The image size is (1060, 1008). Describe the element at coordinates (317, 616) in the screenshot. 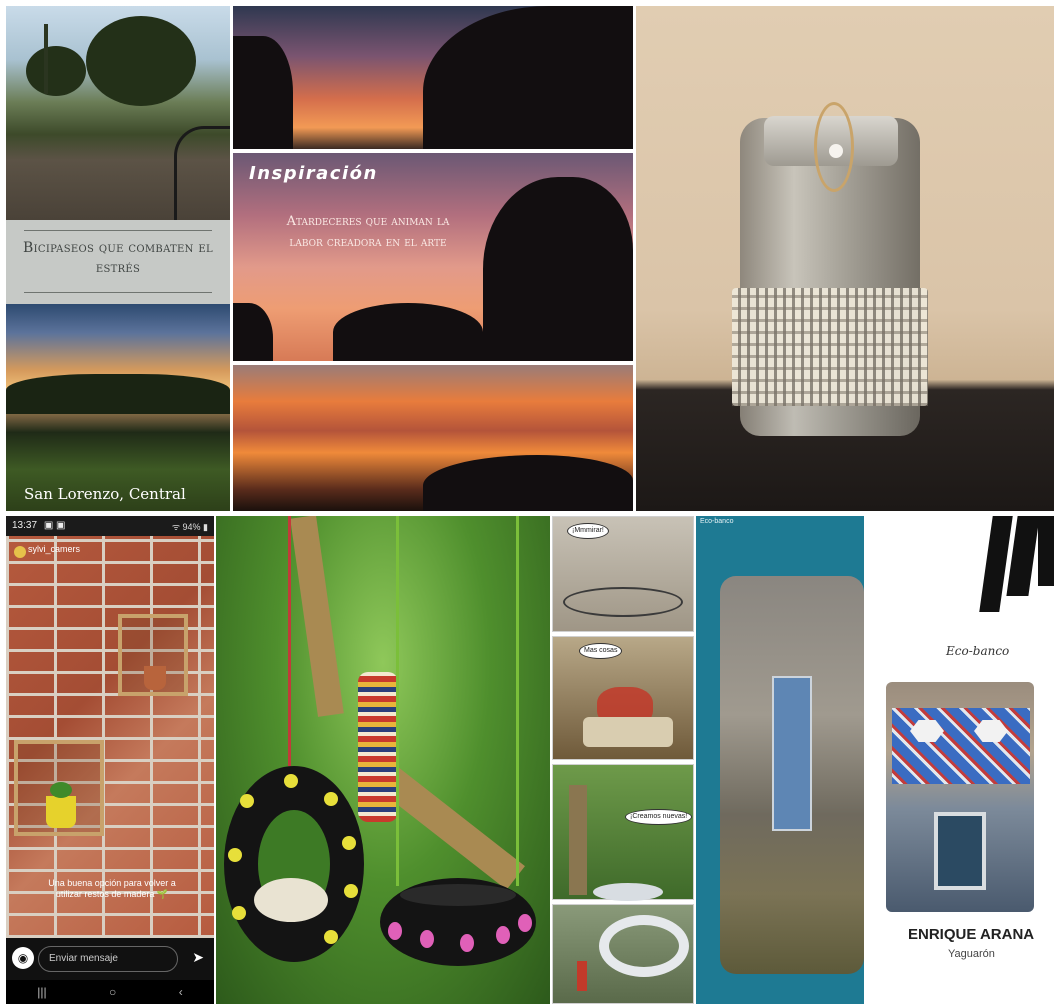

I see `tree-trunk` at that location.